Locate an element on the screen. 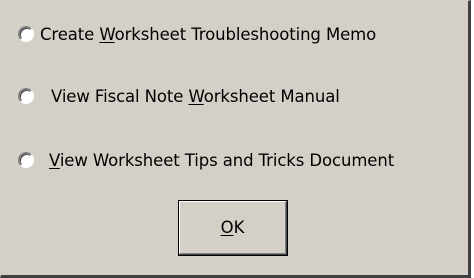  radio-button-troubleshooting-memo is located at coordinates (26, 34).